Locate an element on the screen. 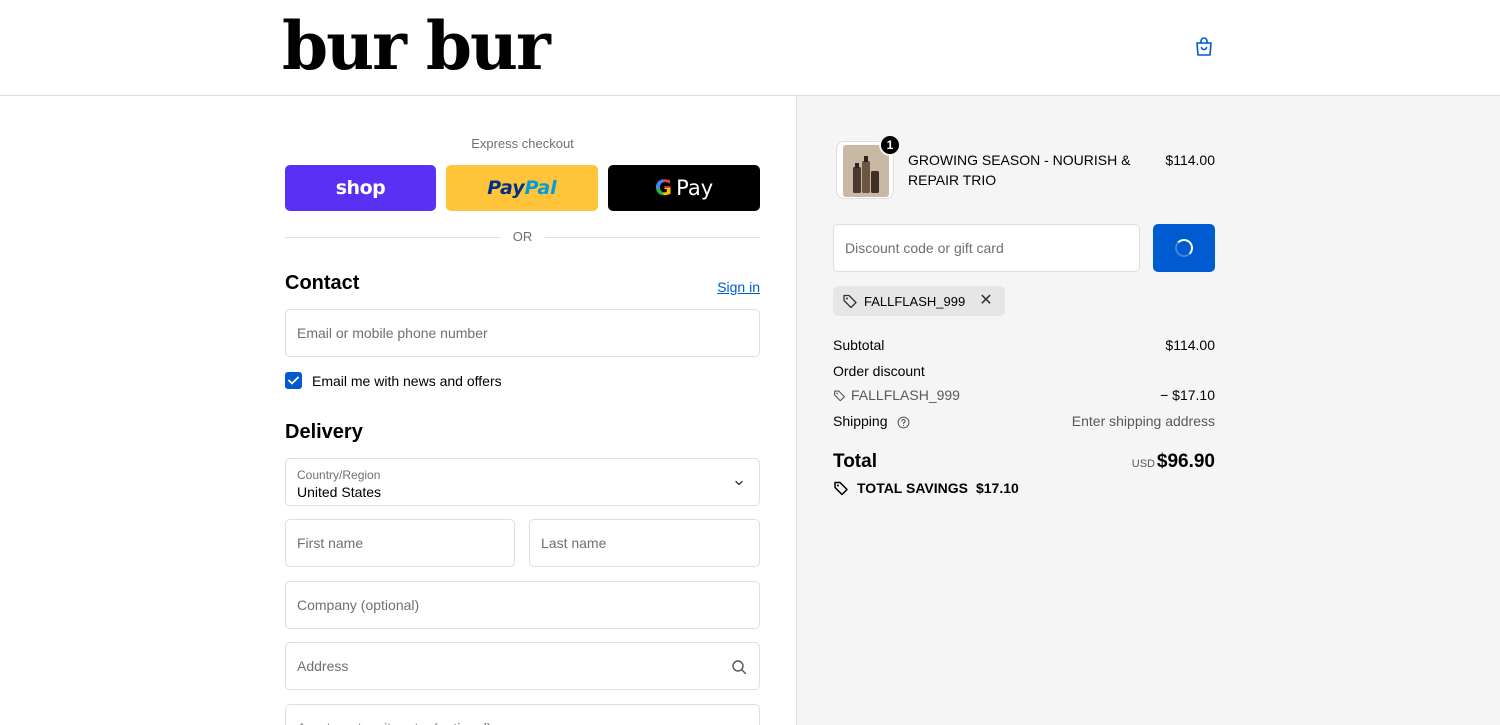 The height and width of the screenshot is (725, 1500). total-value: $96.90 is located at coordinates (1185, 461).